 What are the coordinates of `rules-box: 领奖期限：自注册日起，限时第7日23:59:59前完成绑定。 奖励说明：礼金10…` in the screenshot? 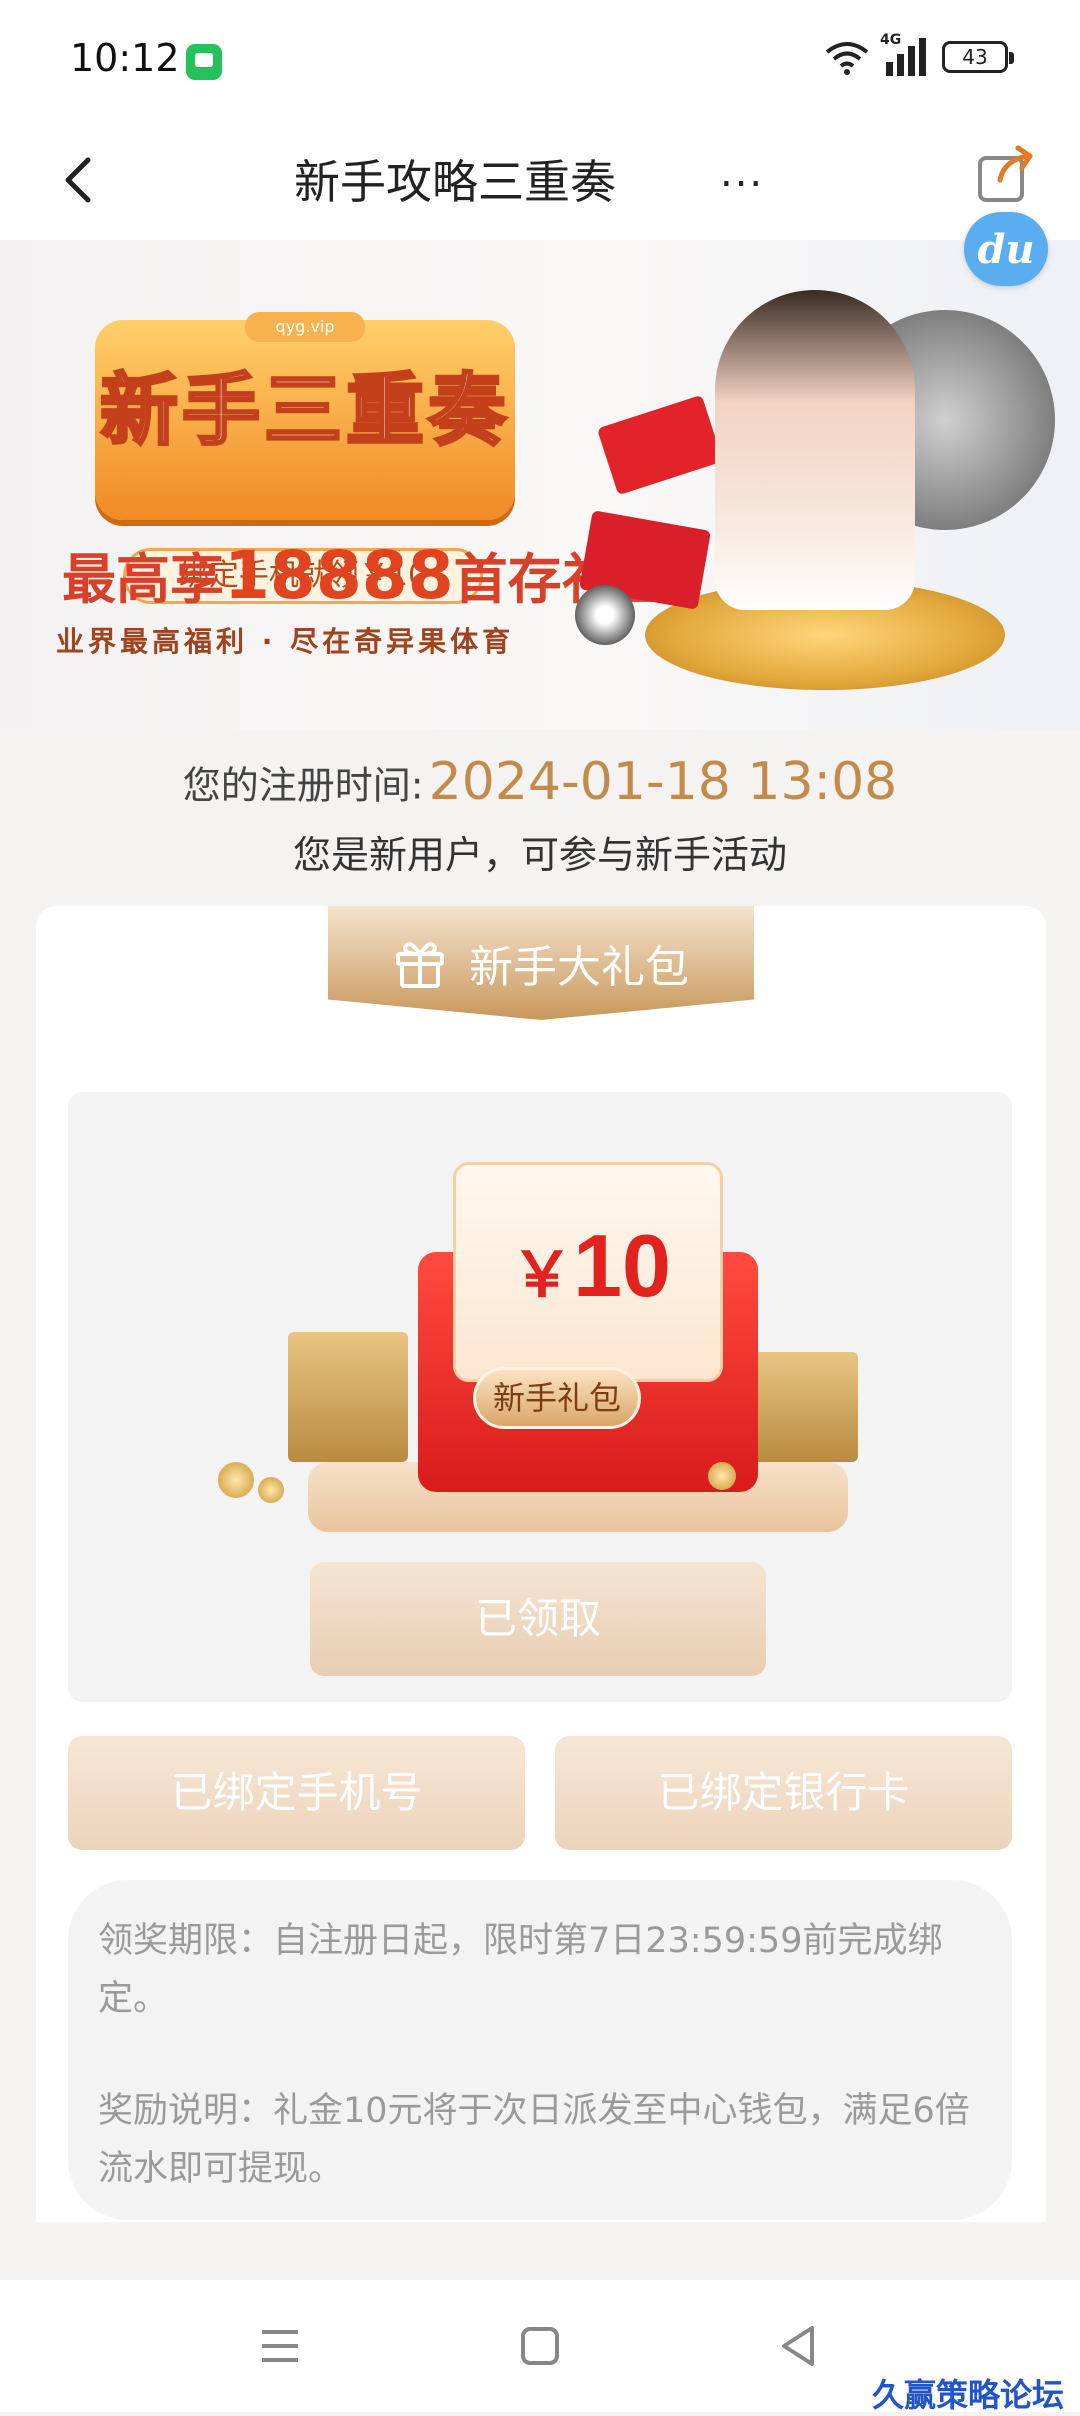 It's located at (540, 2050).